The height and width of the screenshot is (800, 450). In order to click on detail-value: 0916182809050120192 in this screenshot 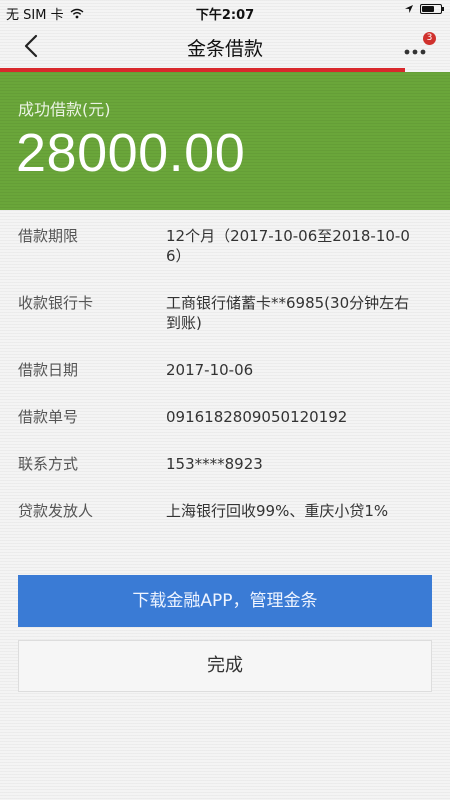, I will do `click(257, 417)`.